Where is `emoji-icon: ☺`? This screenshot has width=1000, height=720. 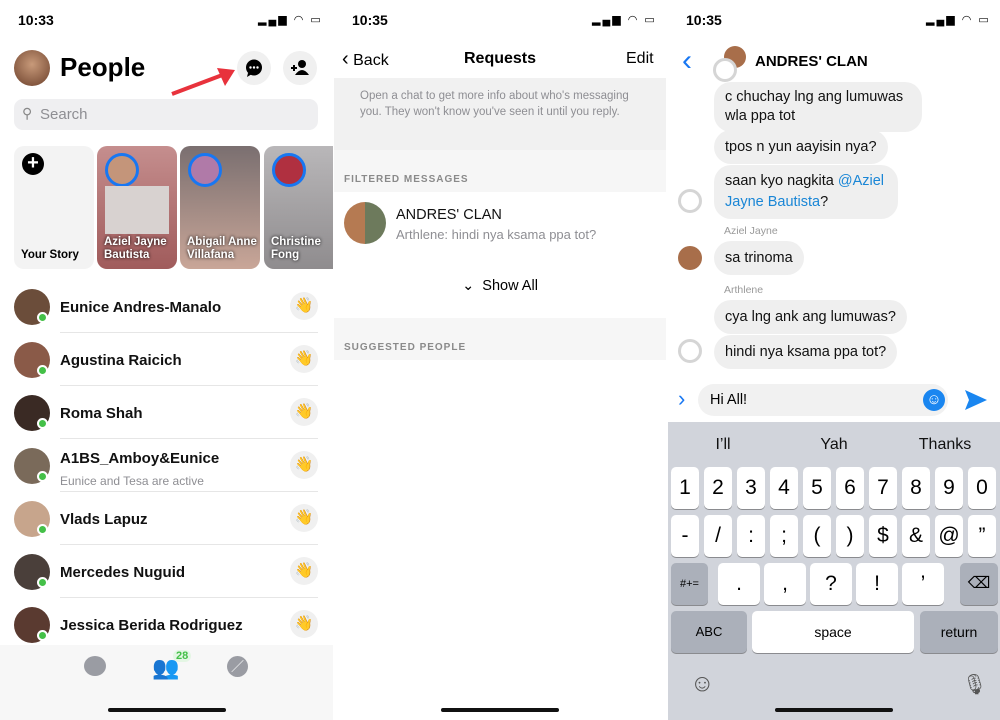 emoji-icon: ☺ is located at coordinates (934, 400).